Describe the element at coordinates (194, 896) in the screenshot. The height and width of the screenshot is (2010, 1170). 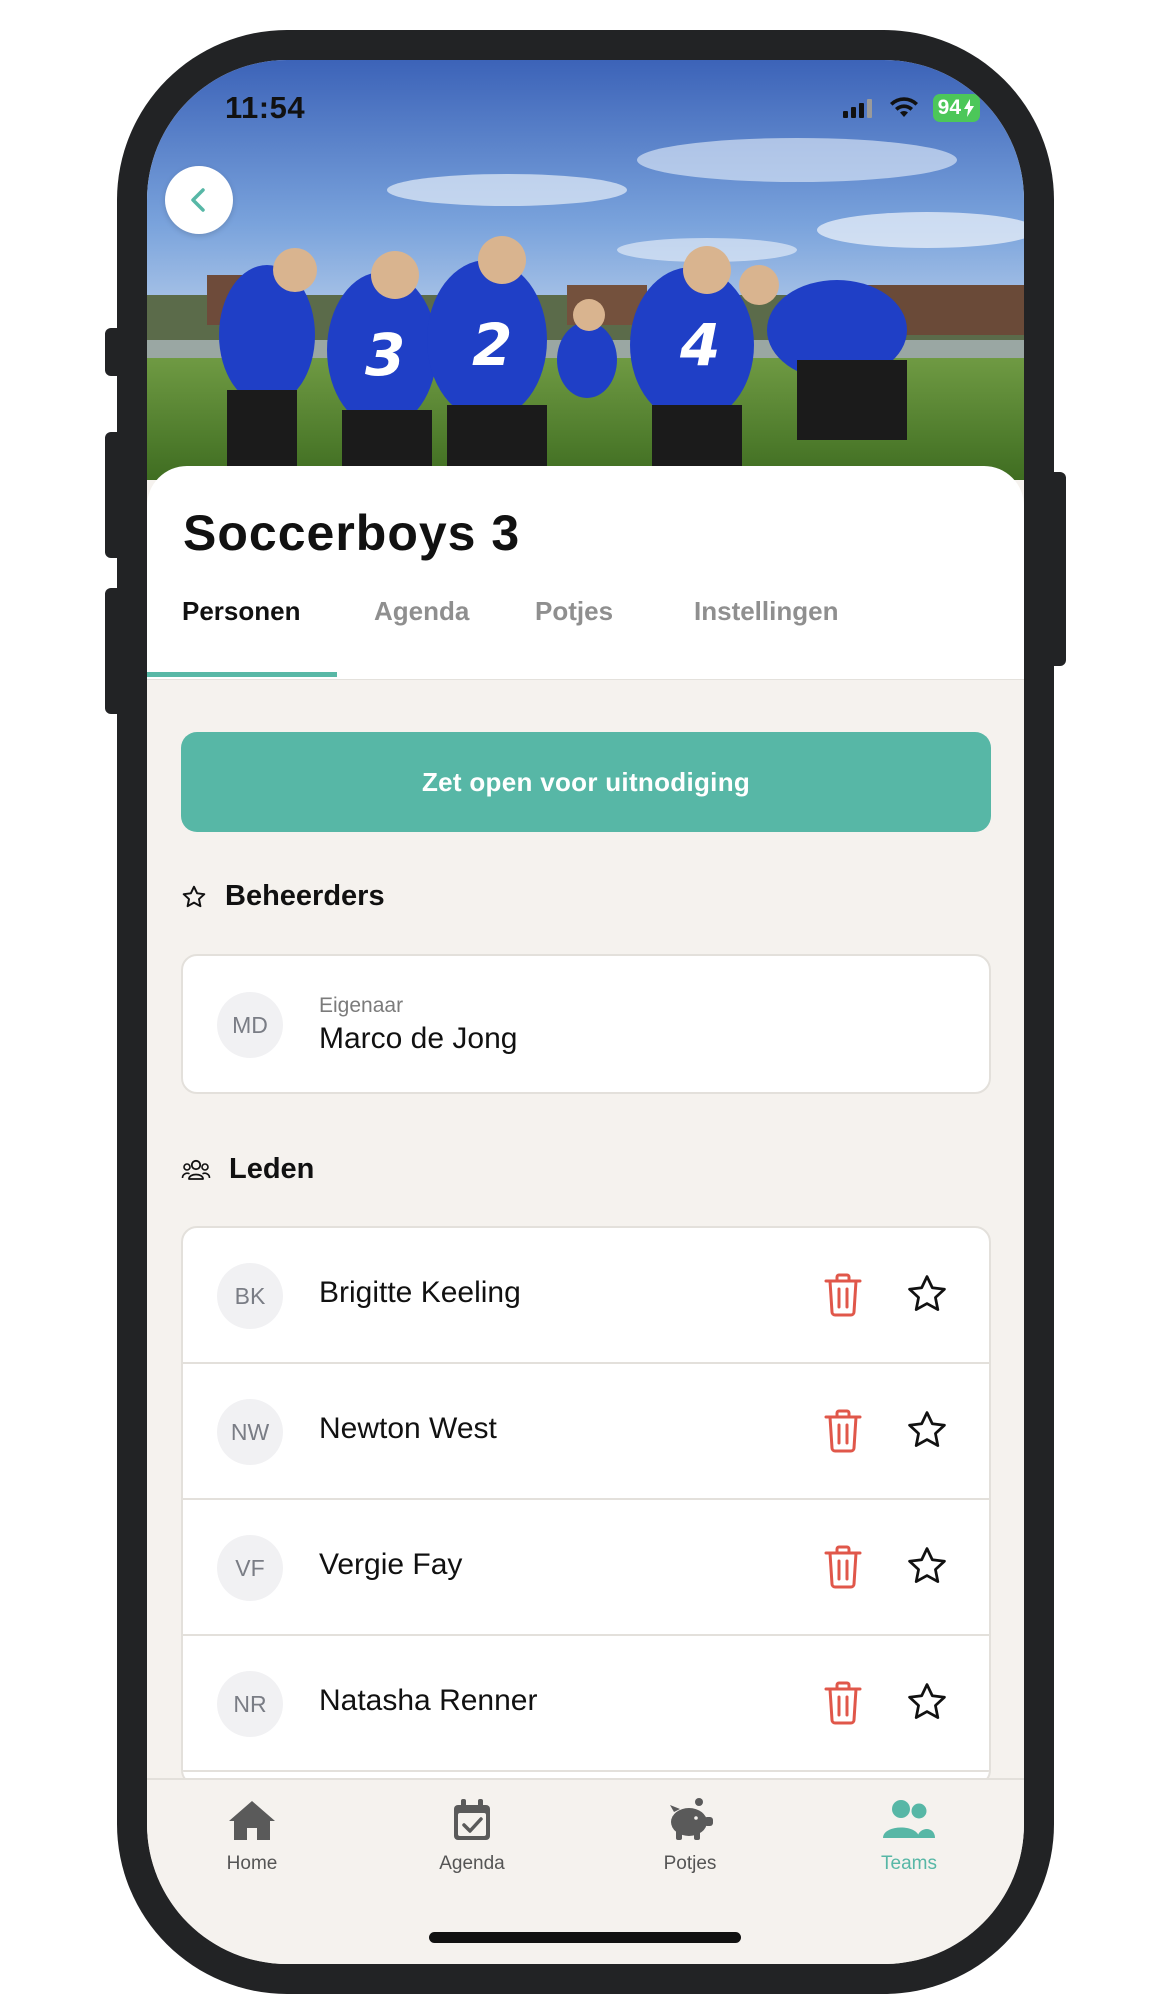
I see `star-outline-icon` at that location.